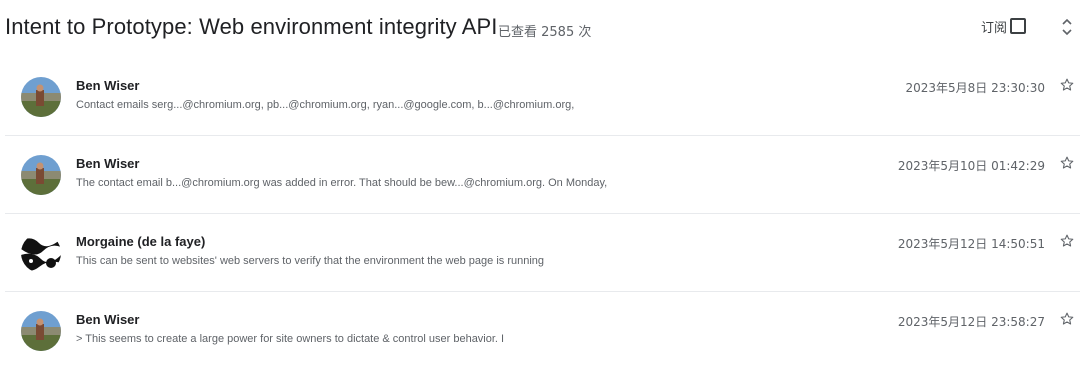 Image resolution: width=1080 pixels, height=369 pixels. Describe the element at coordinates (994, 28) in the screenshot. I see `subscribe-label: 订阅` at that location.